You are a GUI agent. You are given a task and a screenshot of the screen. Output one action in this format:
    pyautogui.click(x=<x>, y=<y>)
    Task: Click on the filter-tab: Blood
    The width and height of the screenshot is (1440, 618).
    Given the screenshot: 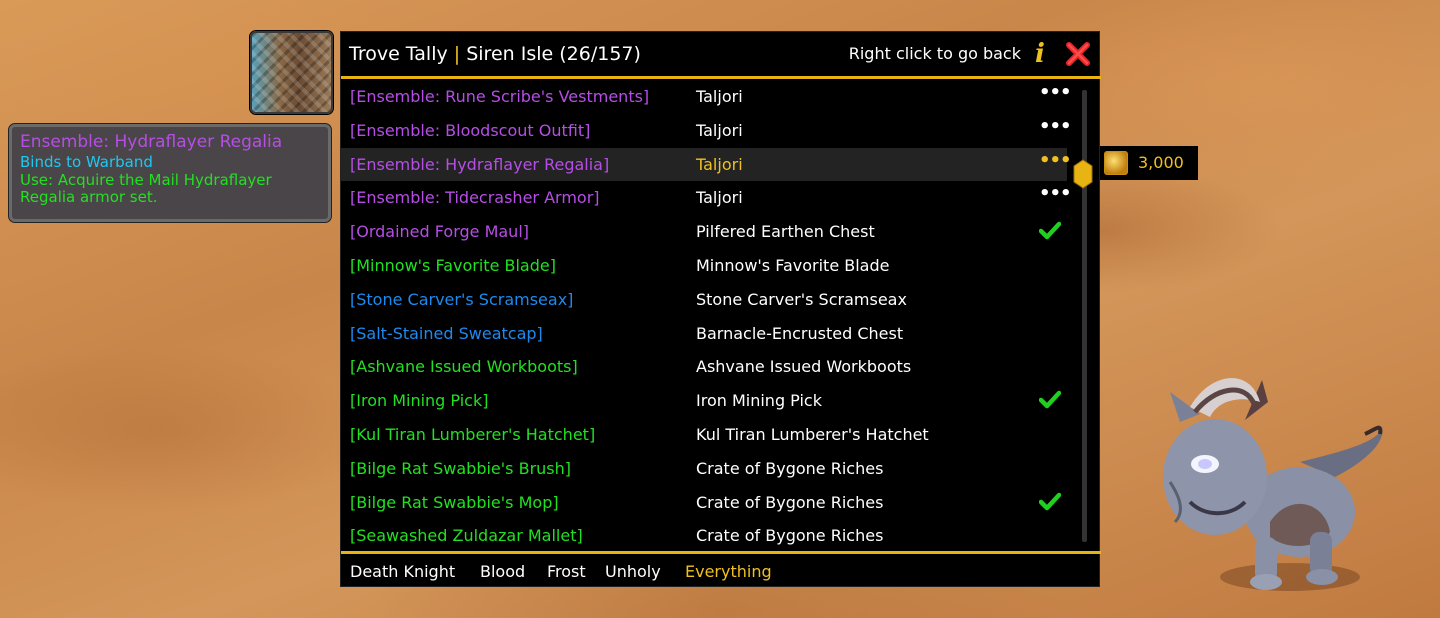 What is the action you would take?
    pyautogui.click(x=502, y=572)
    